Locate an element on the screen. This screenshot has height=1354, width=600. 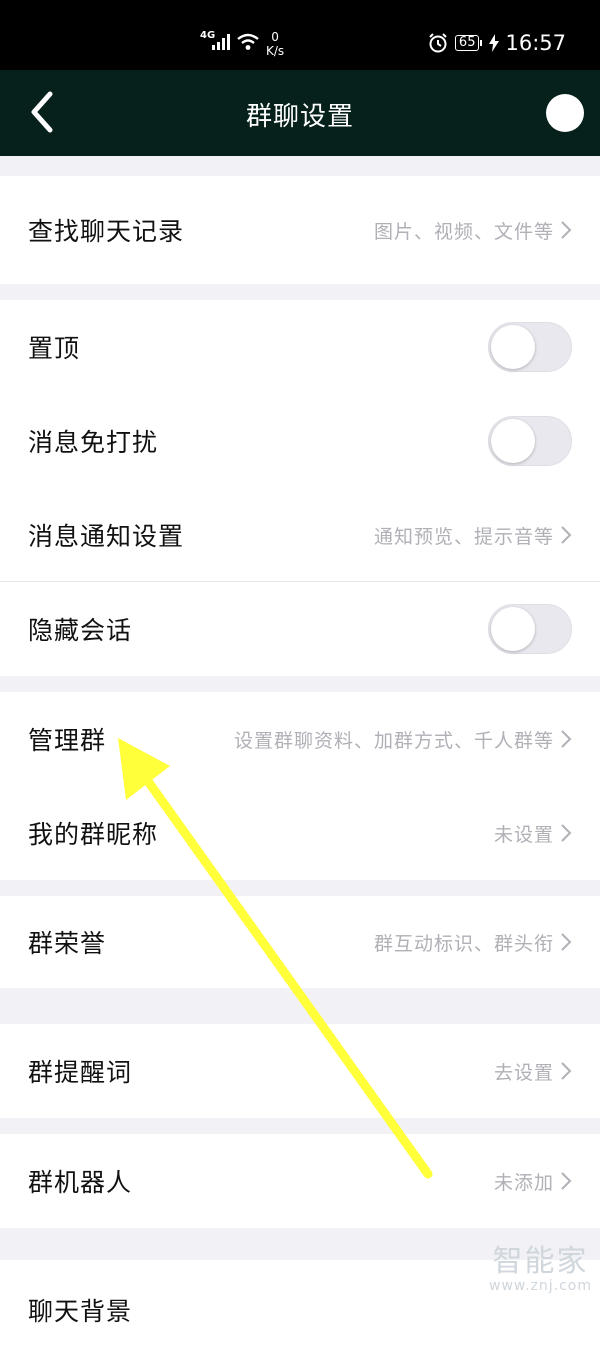
manage-group-label: 管理群 is located at coordinates (67, 740).